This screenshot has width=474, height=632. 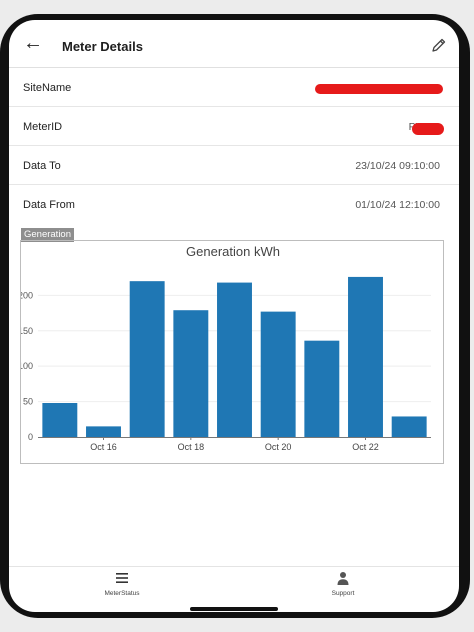 What do you see at coordinates (234, 126) in the screenshot?
I see `detail-row-meterid: MeterID PV:0` at bounding box center [234, 126].